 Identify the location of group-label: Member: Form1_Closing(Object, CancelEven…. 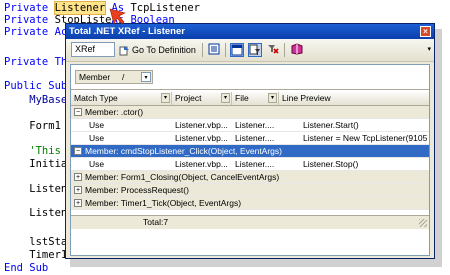
(182, 177).